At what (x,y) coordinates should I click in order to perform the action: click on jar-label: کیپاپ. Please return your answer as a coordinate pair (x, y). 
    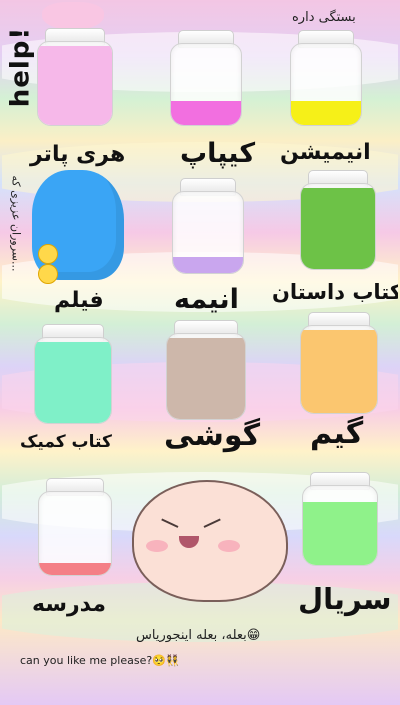
    Looking at the image, I should click on (218, 153).